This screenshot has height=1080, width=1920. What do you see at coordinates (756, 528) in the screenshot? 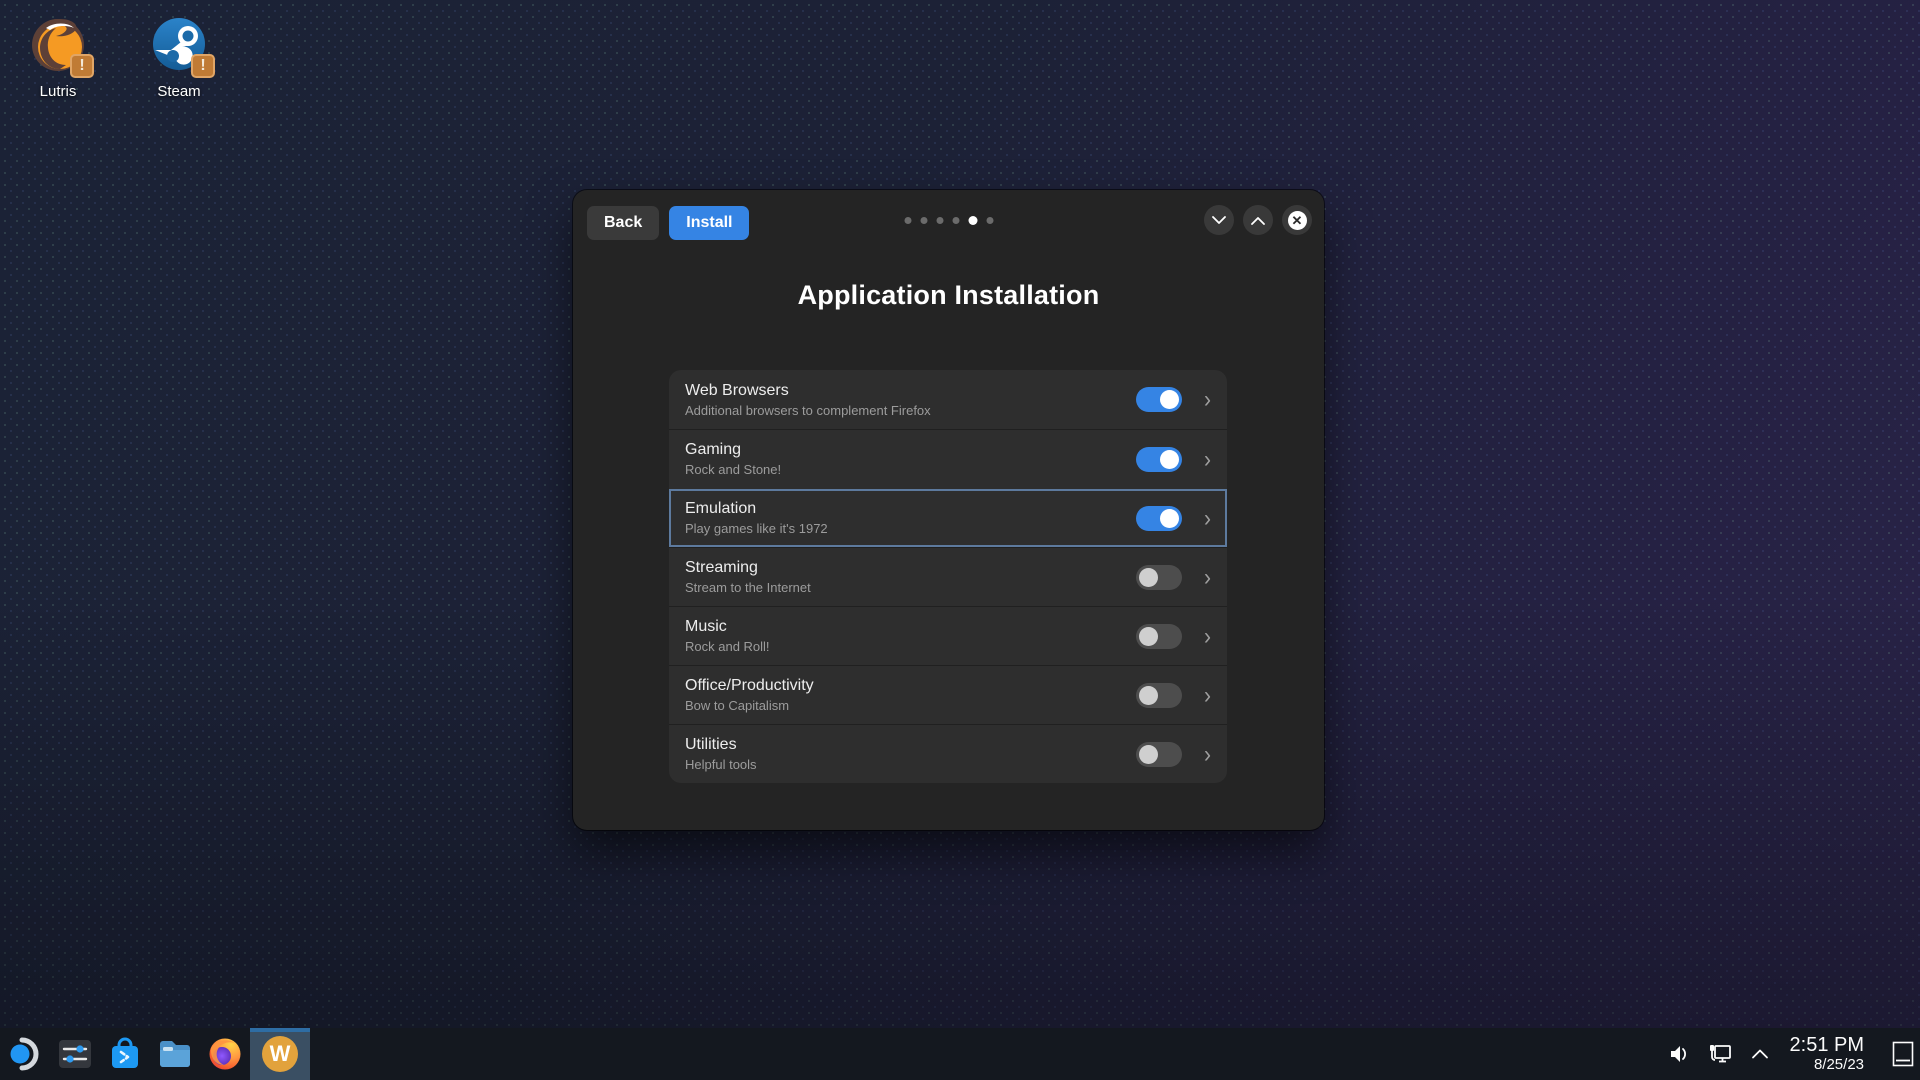
I see `row-subtitle: Play games like it's 1972` at bounding box center [756, 528].